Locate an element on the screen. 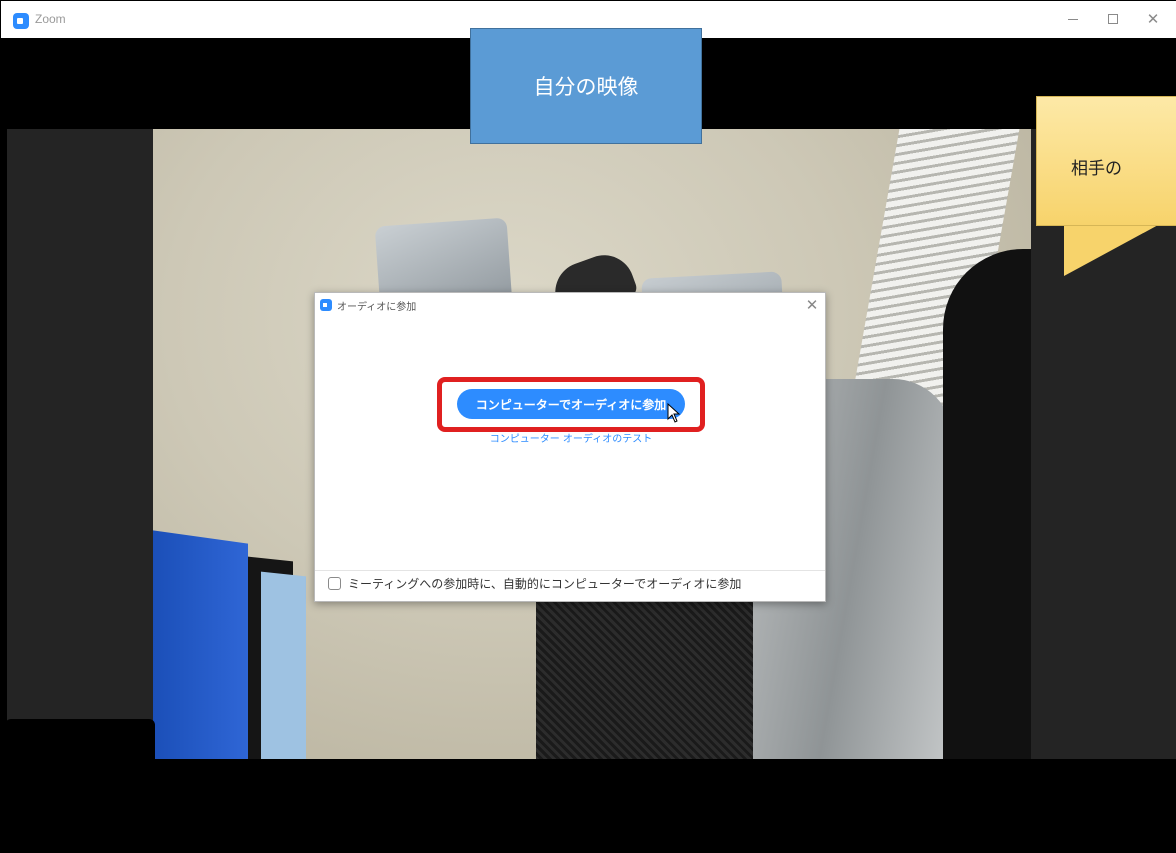  video-gallery-left-strip is located at coordinates (80, 444).